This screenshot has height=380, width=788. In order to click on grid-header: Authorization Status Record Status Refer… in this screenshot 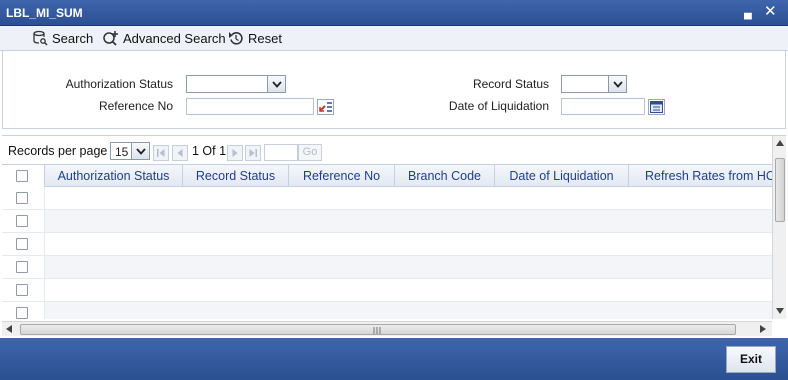, I will do `click(387, 175)`.